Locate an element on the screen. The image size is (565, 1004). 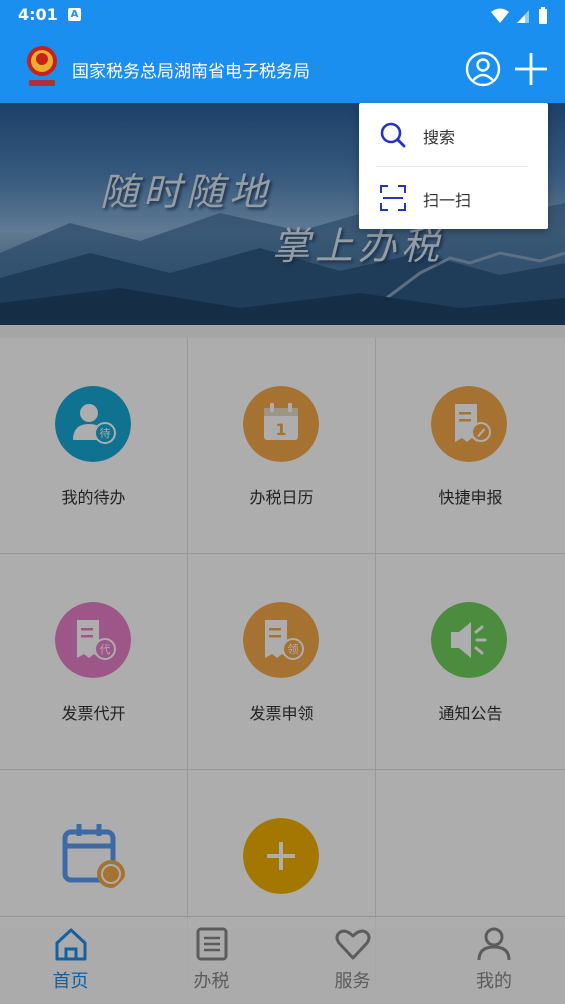
app-title: 国家税务总局湖南省电子税务局 is located at coordinates (191, 72).